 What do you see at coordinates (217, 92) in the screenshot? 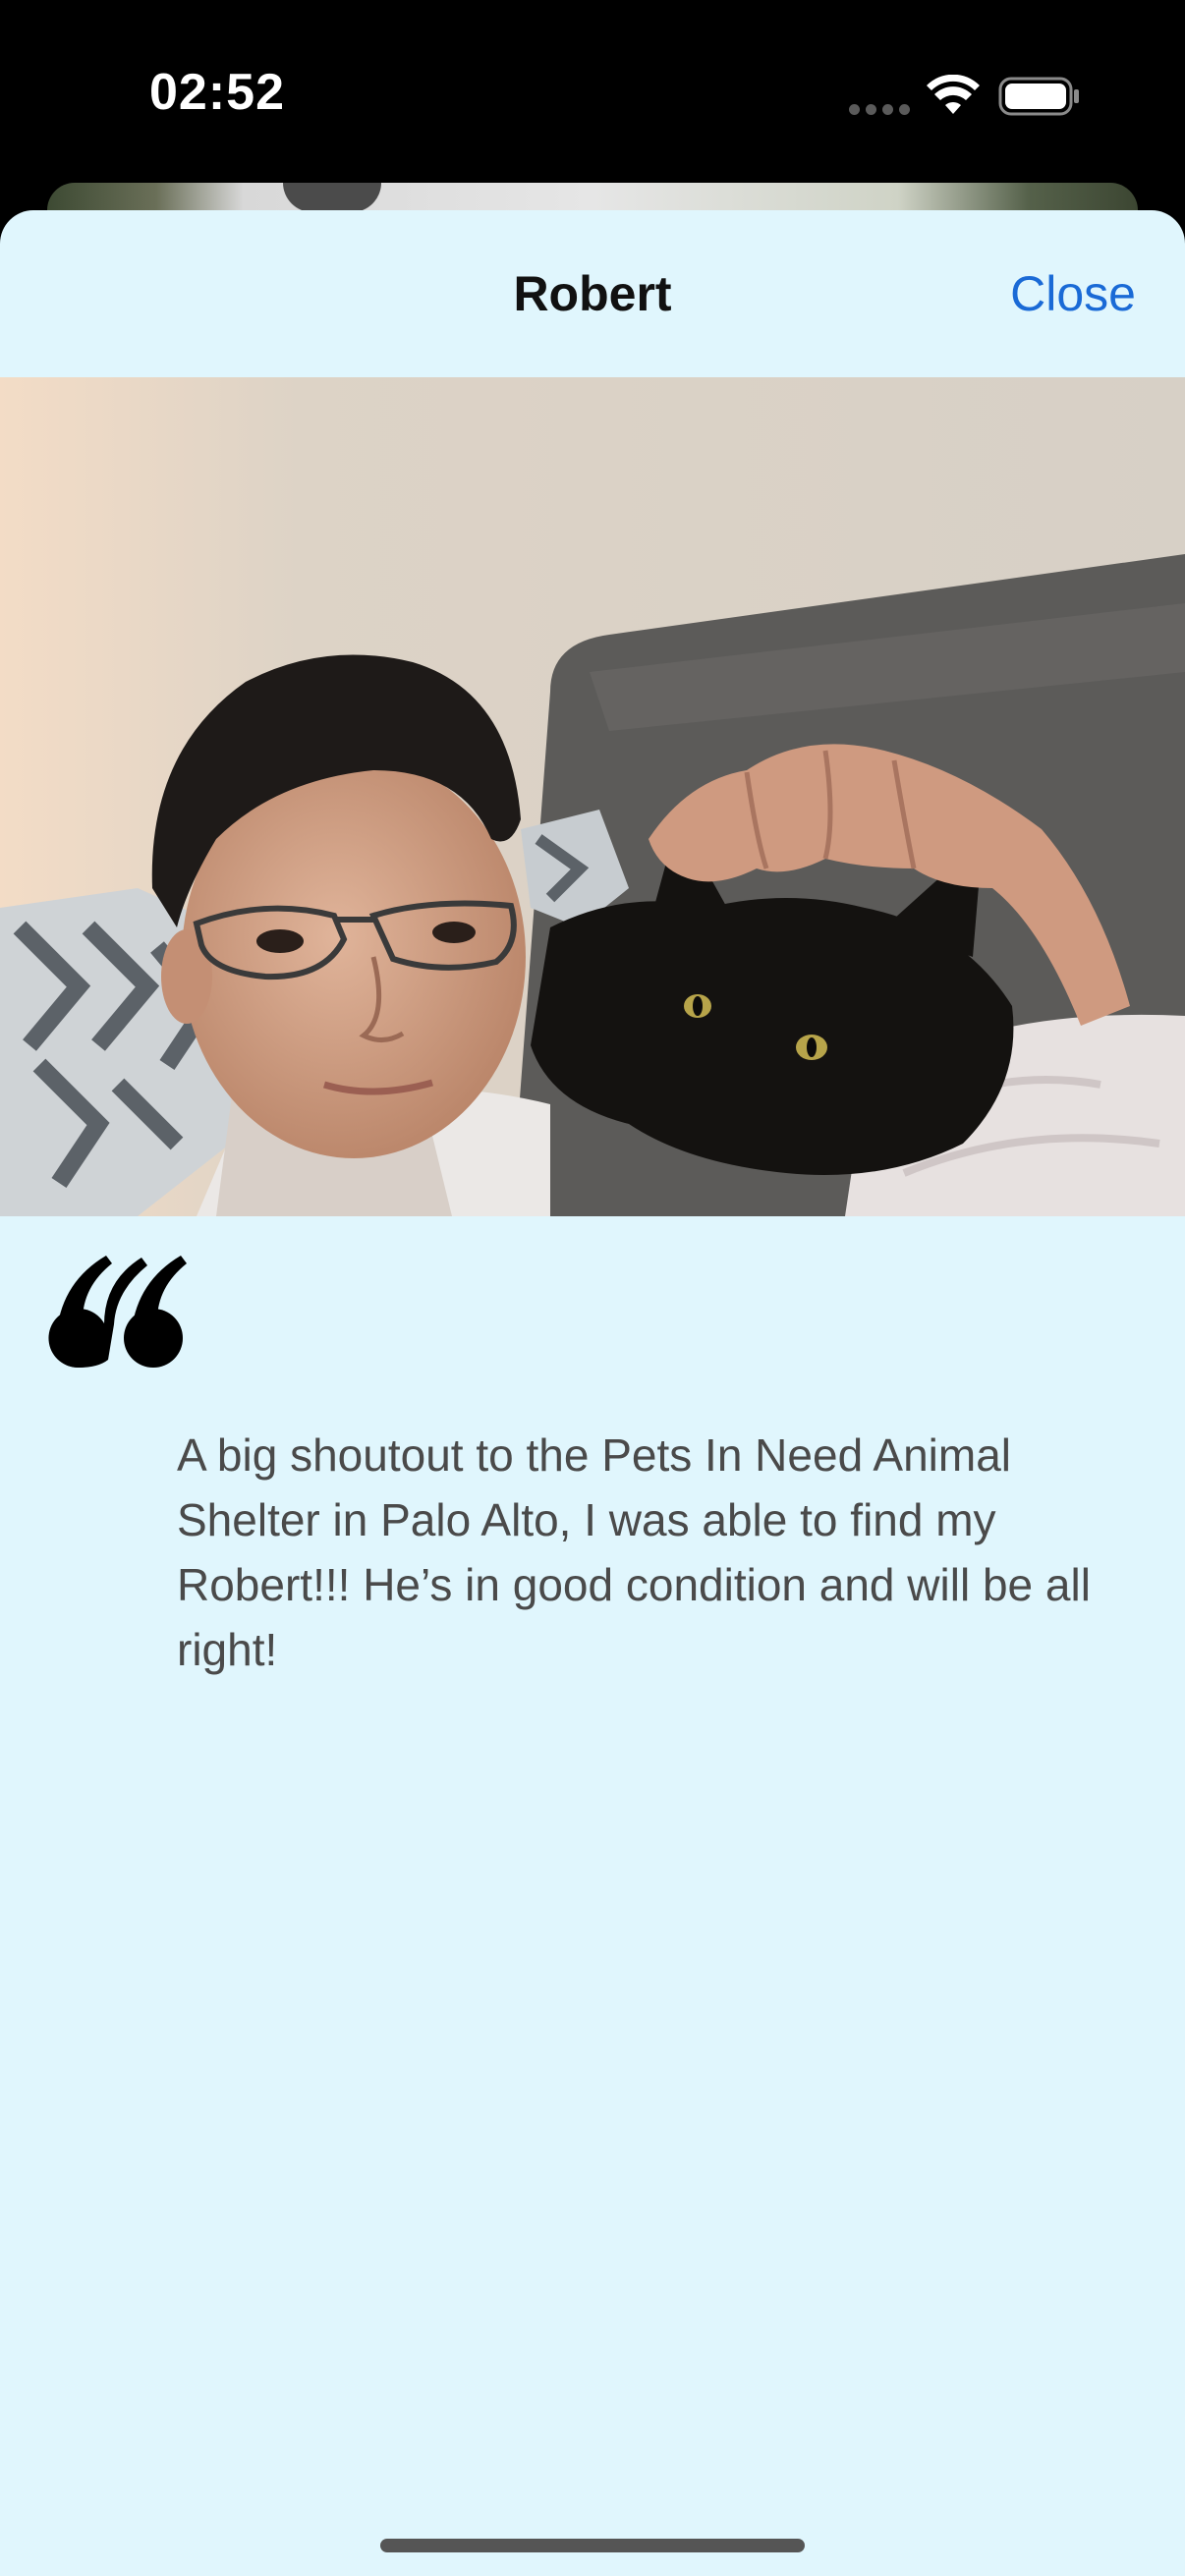
I see `status-time: 02:52` at bounding box center [217, 92].